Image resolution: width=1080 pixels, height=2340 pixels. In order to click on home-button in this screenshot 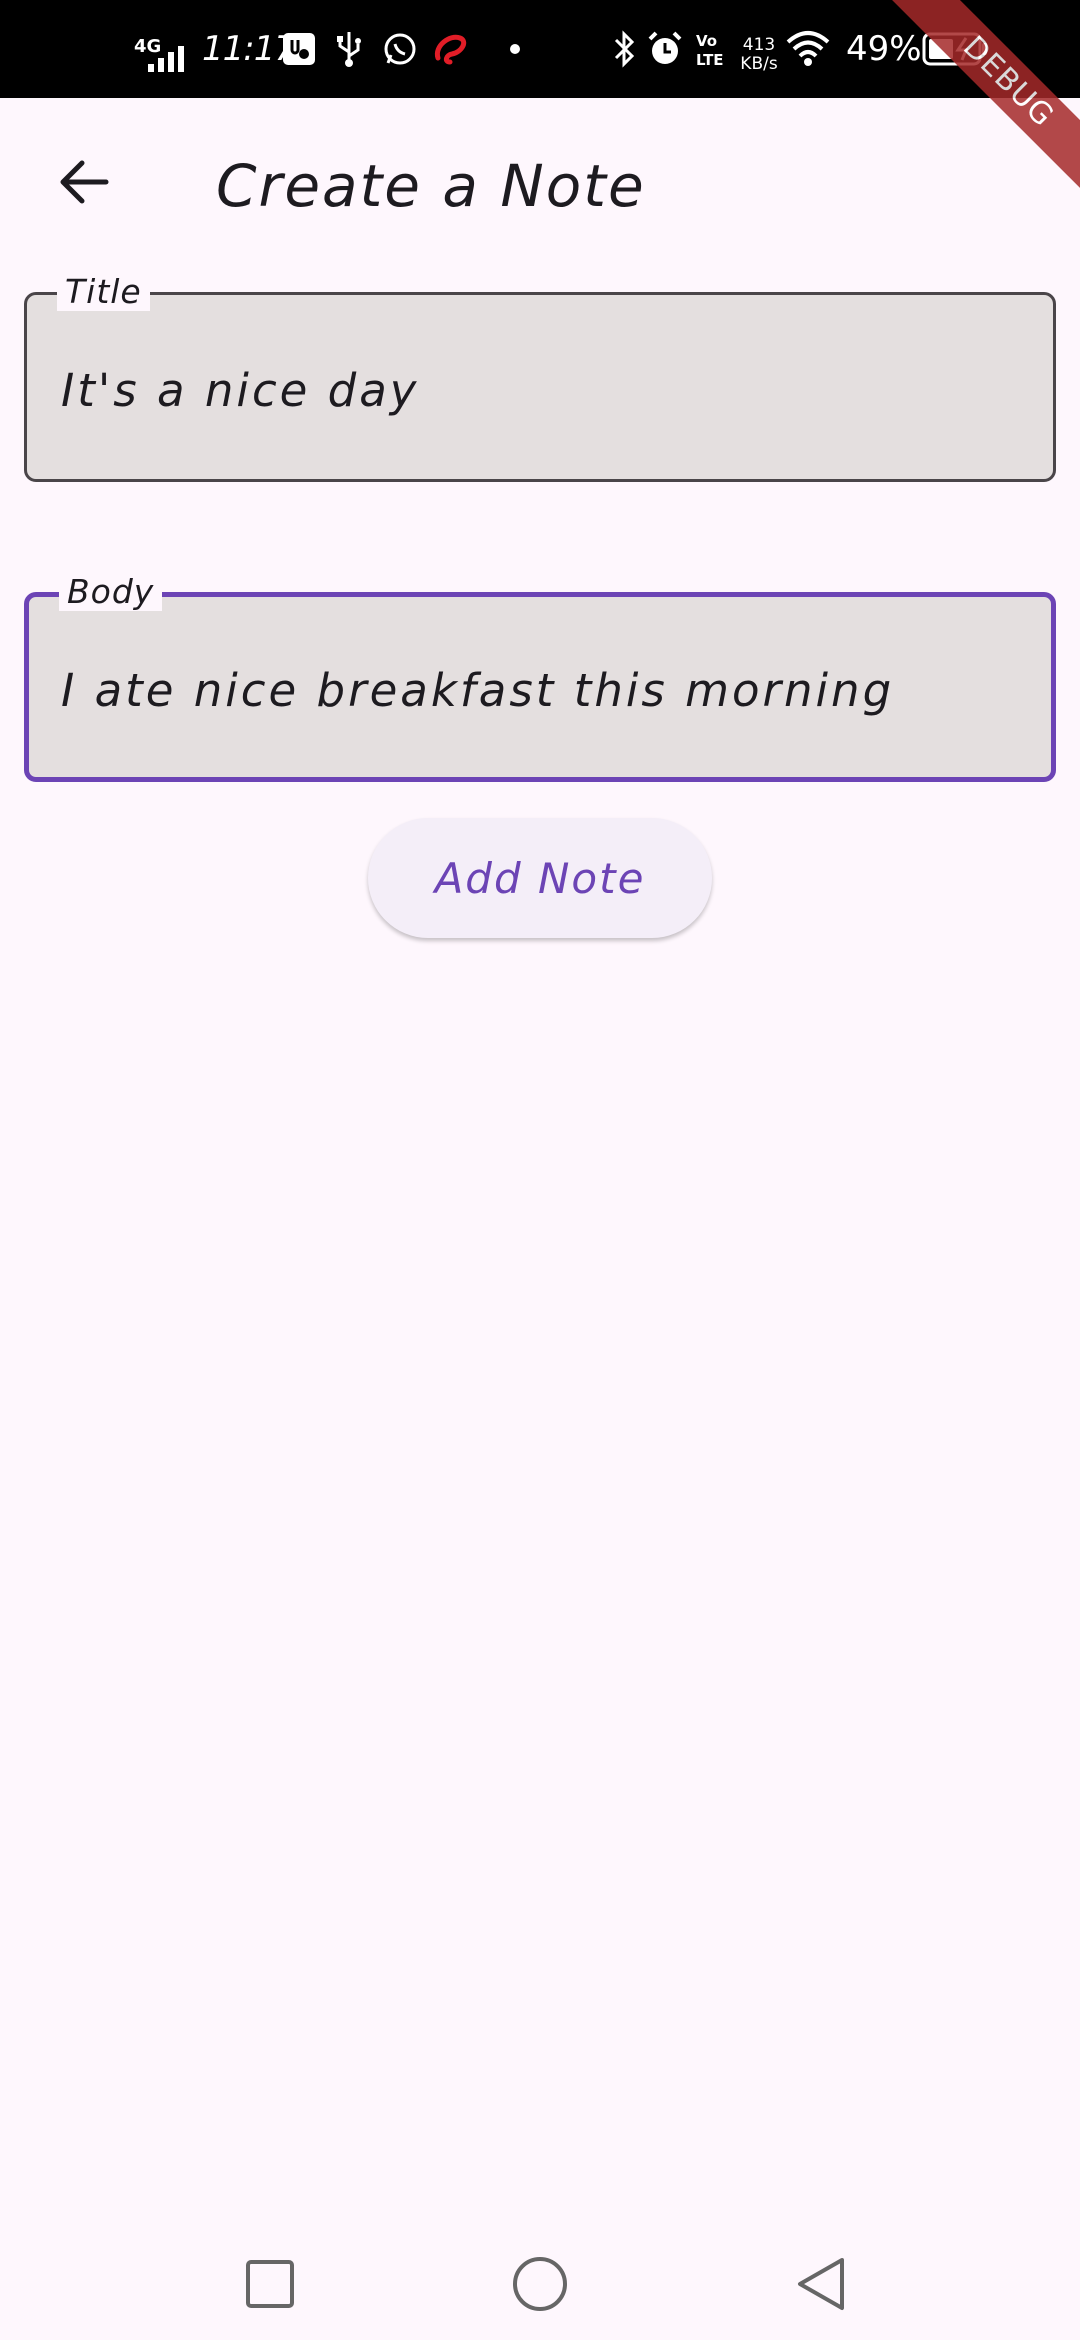, I will do `click(540, 2284)`.